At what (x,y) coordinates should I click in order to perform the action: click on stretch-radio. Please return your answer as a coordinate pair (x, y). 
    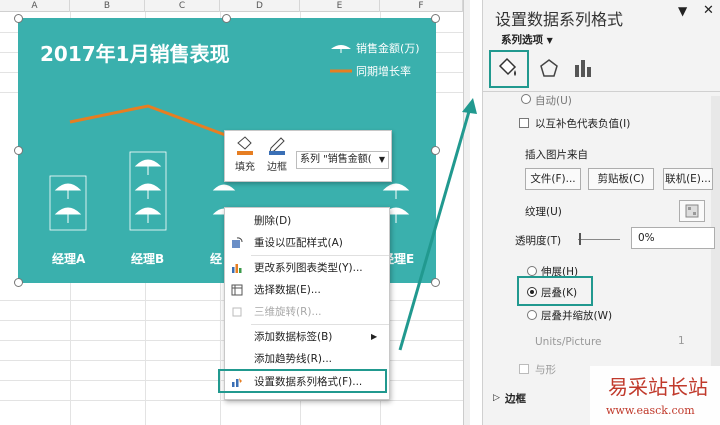
    Looking at the image, I should click on (532, 271).